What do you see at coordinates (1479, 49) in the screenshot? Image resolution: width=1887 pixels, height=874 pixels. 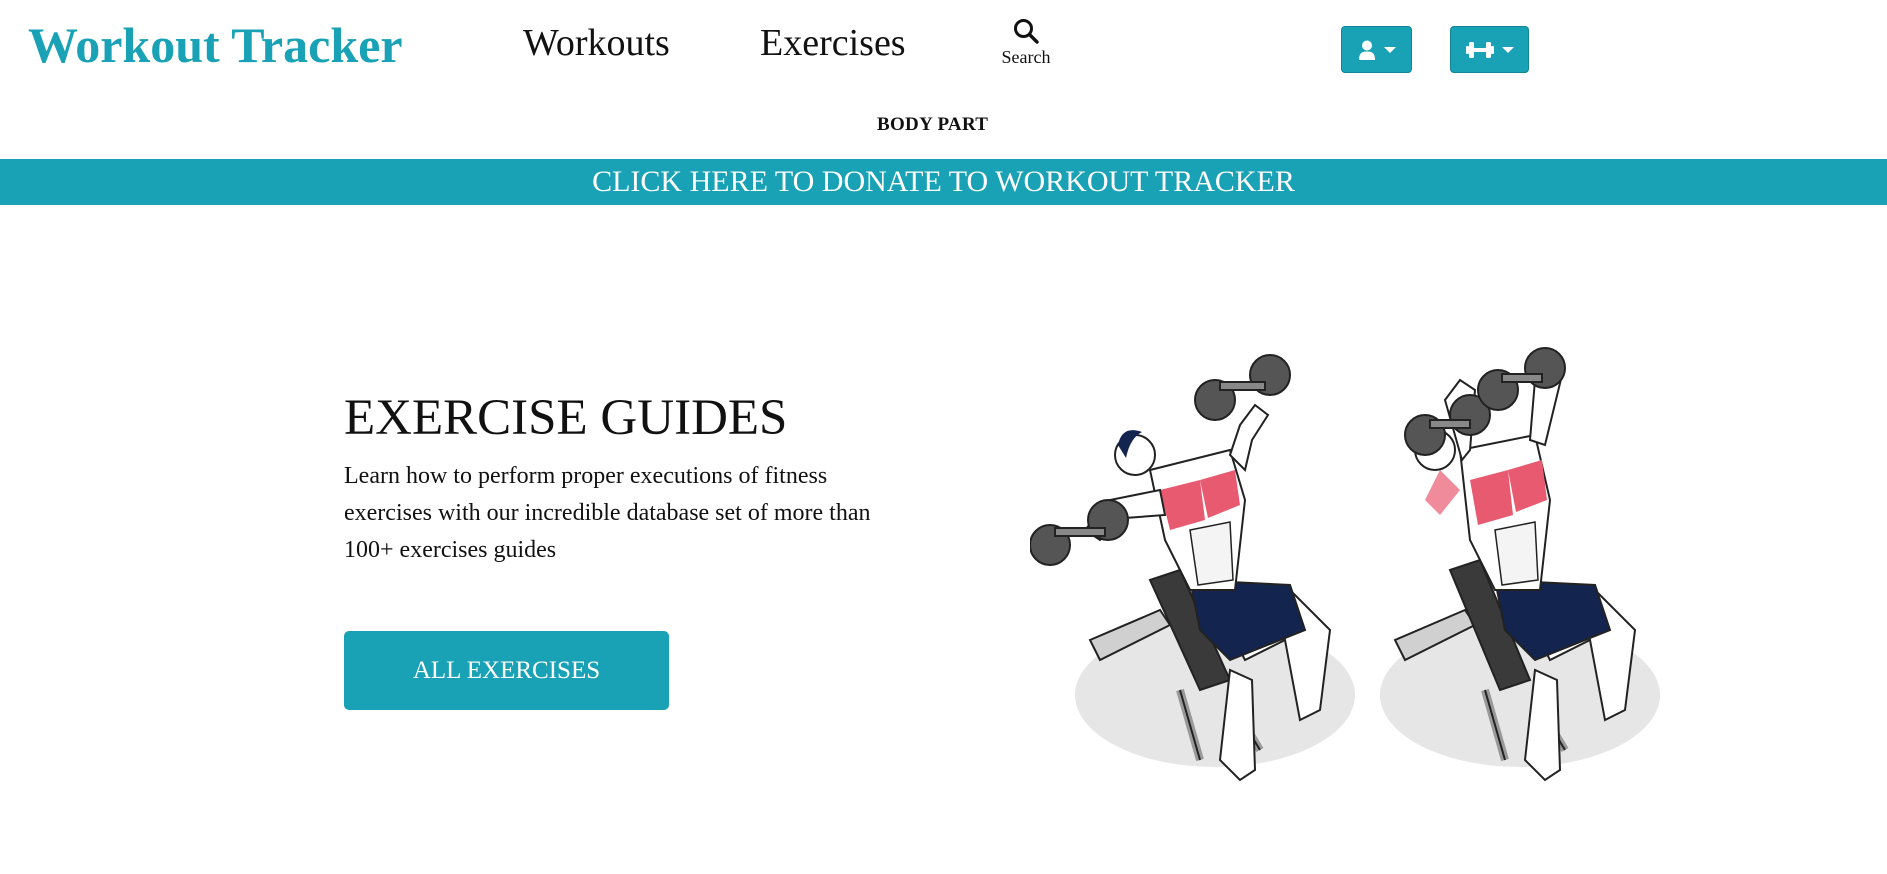 I see `dumbbell-icon` at bounding box center [1479, 49].